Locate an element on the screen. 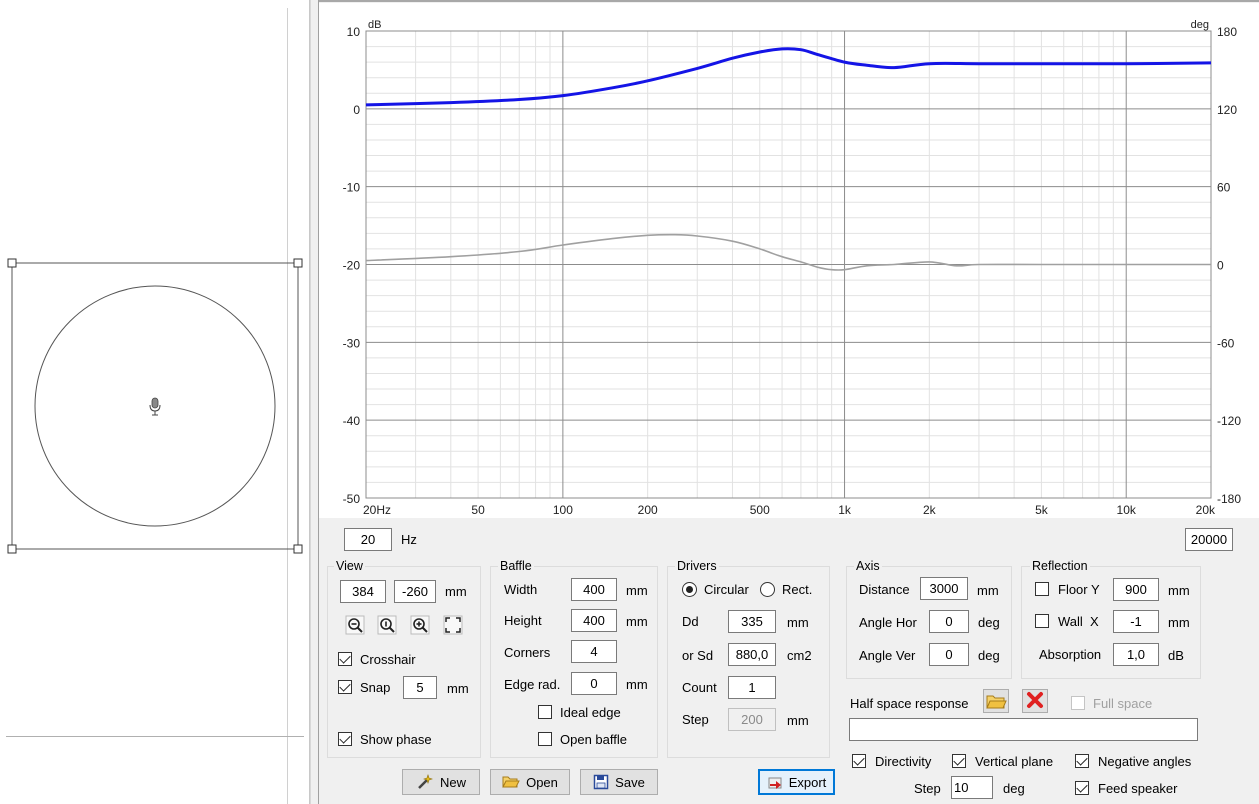 The image size is (1259, 804). floor-checkbox is located at coordinates (1042, 589).